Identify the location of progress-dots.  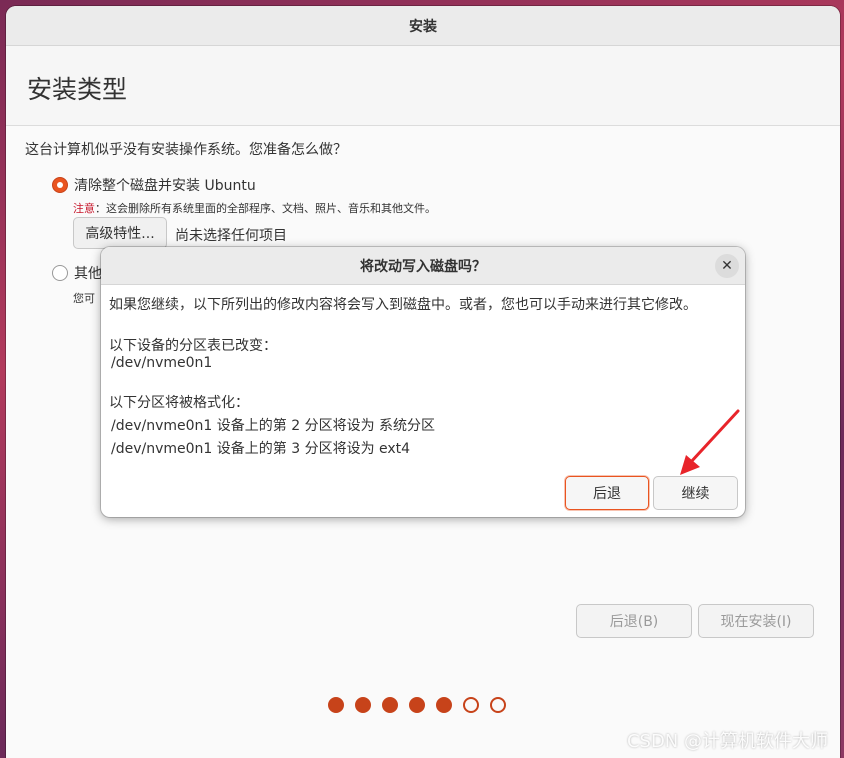
(417, 705).